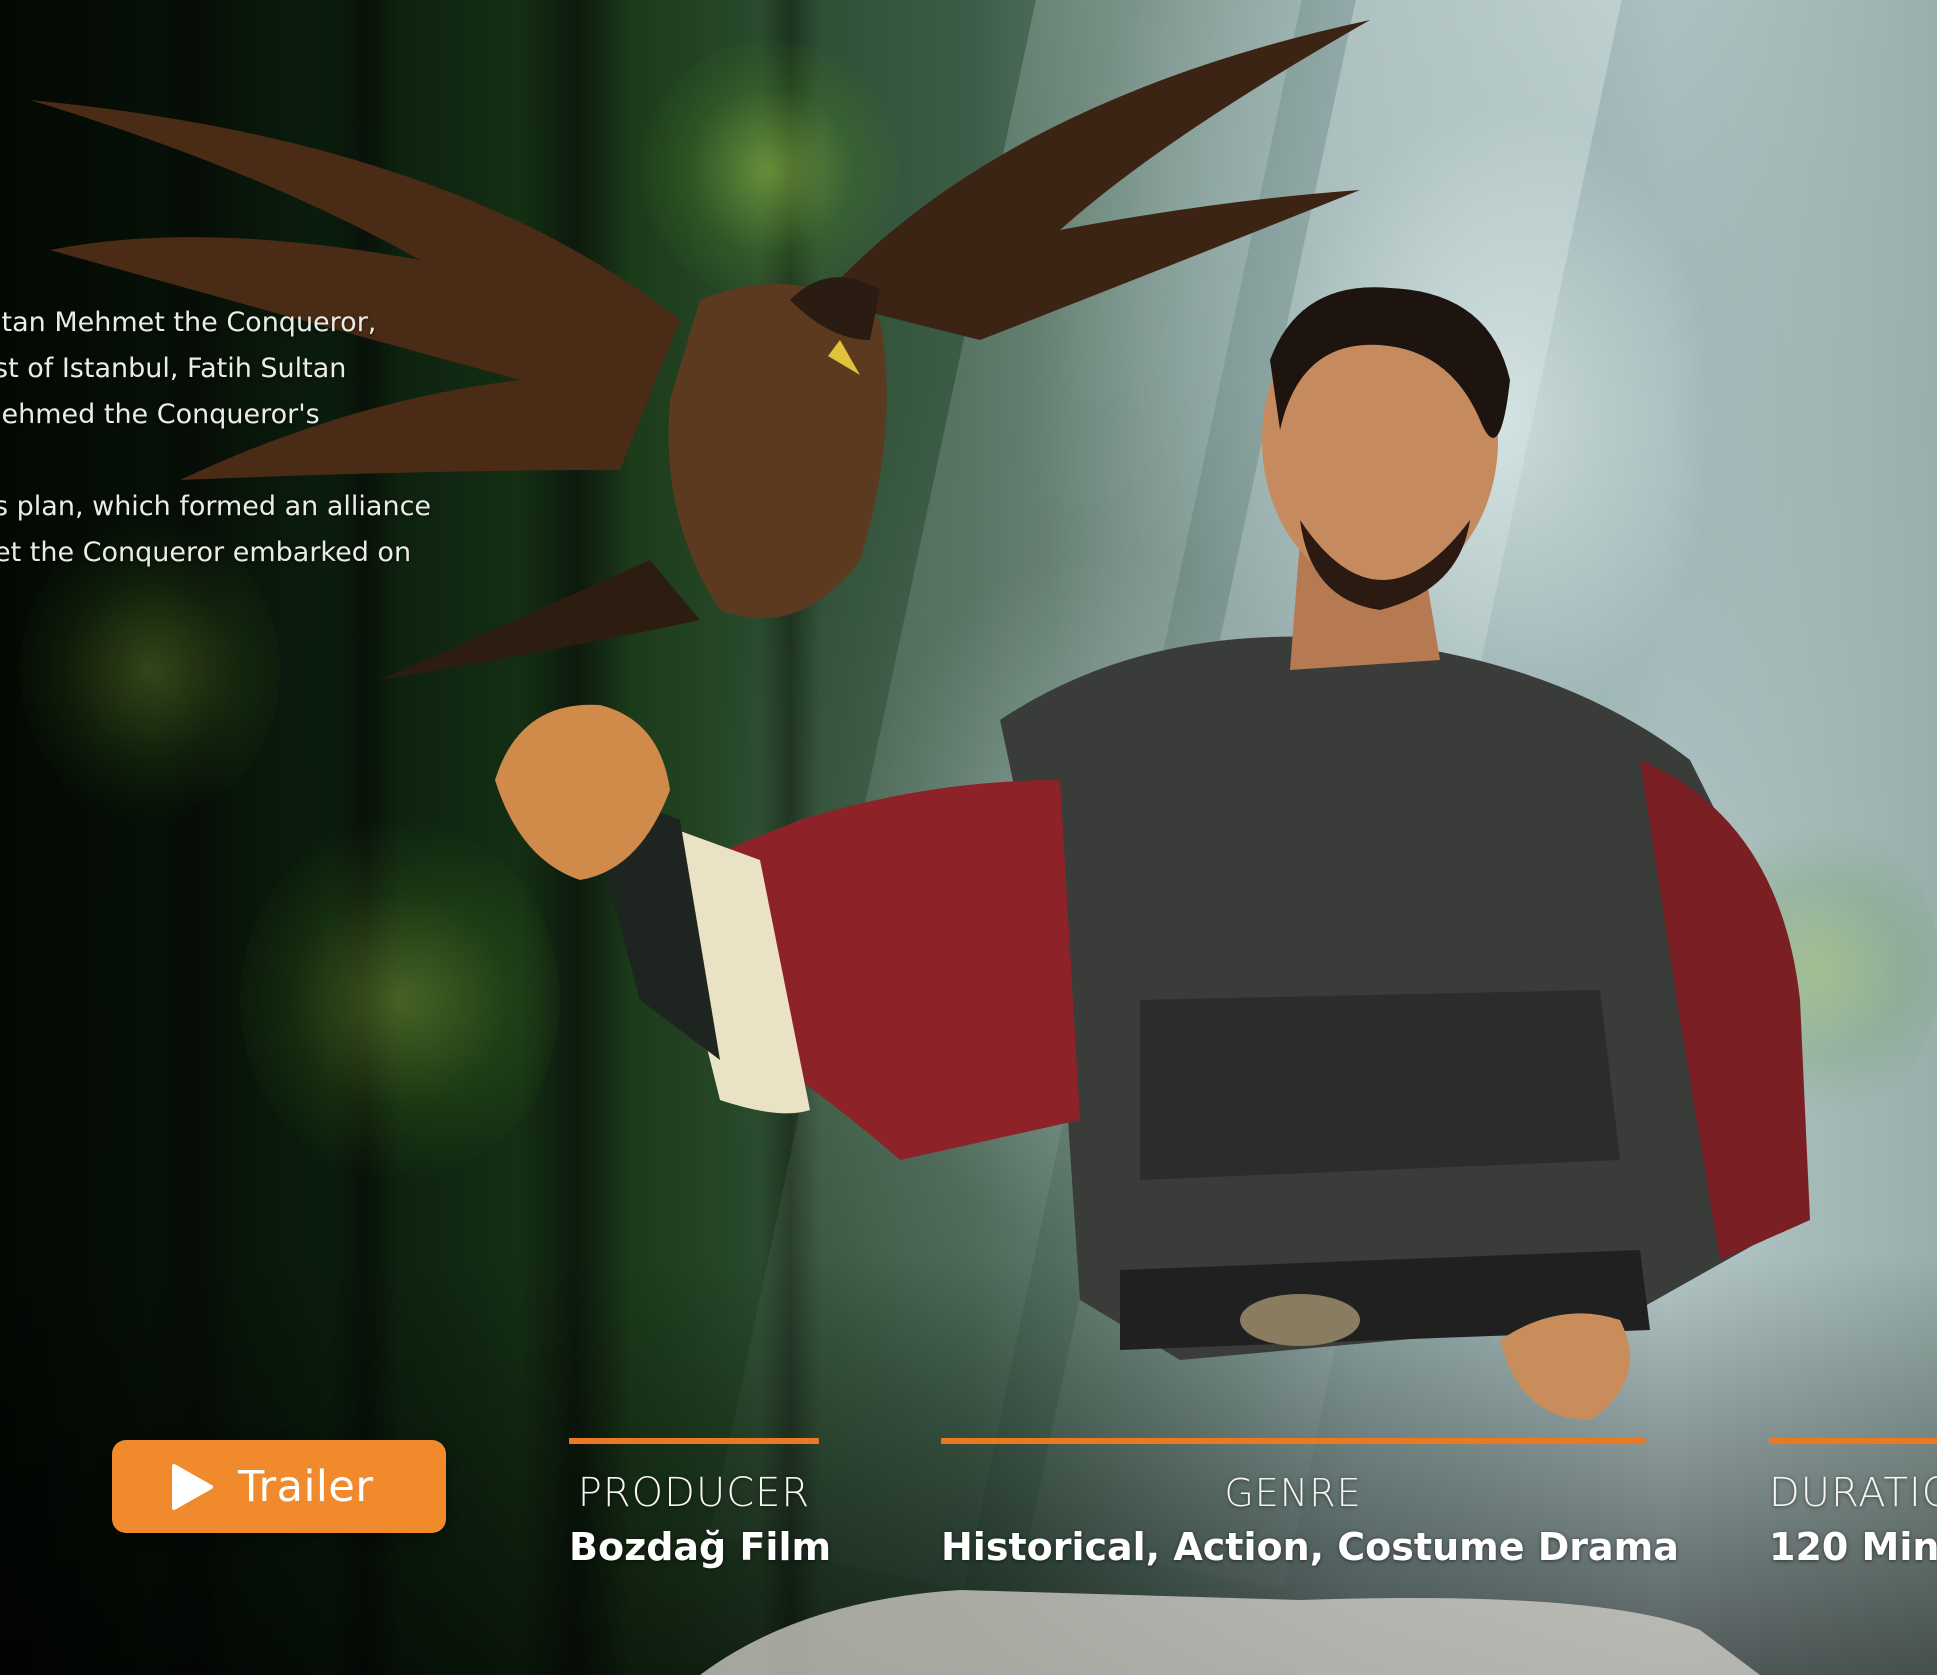 The width and height of the screenshot is (1937, 1675). I want to click on synopsis-line: ltan Mehmet the Conqueror,, so click(188, 322).